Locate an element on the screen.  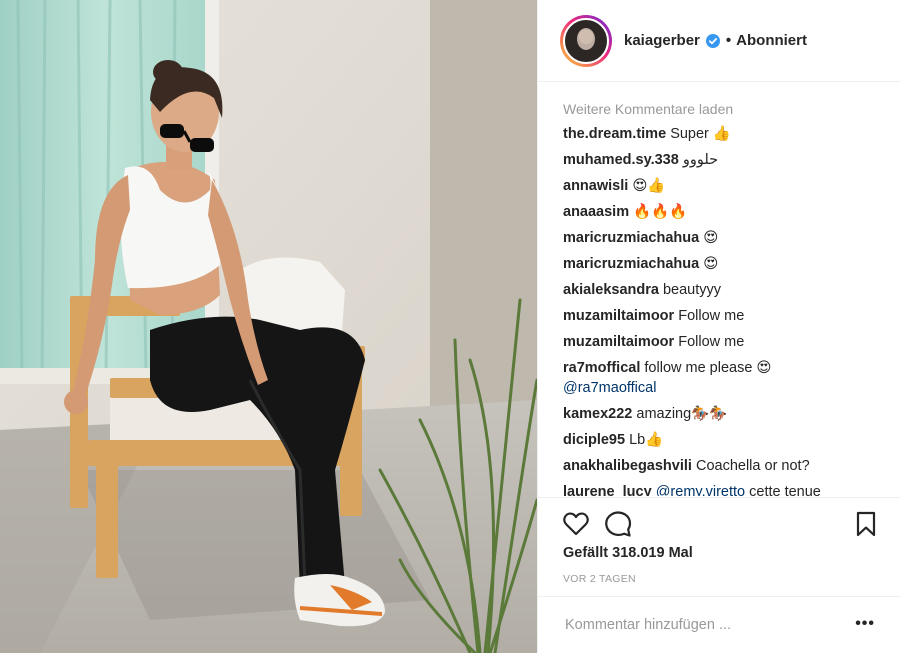
profile-username: kaiagerber is located at coordinates (662, 40).